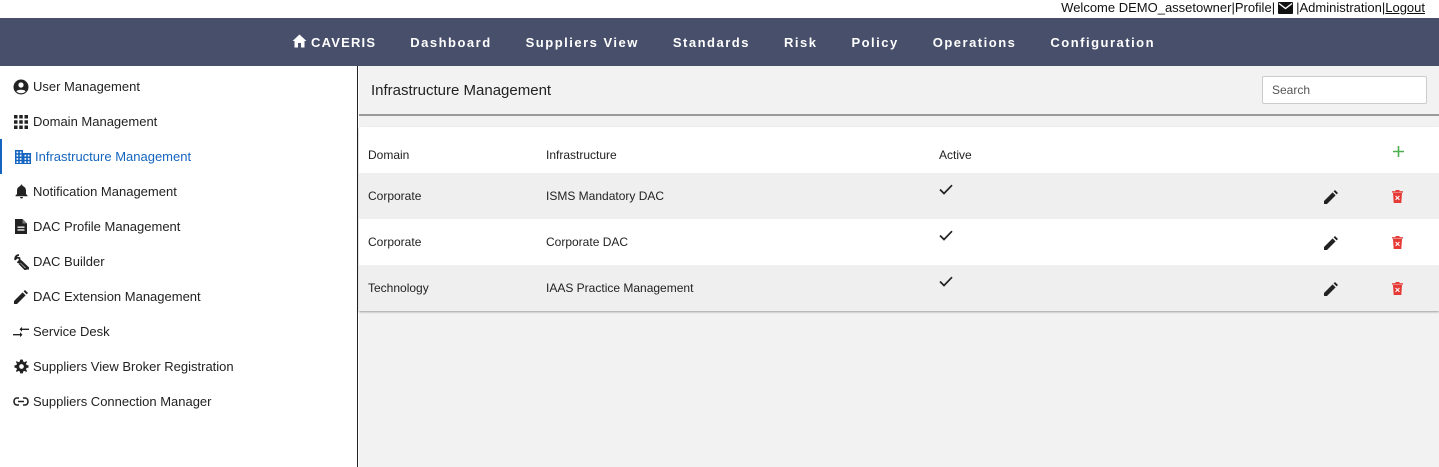  I want to click on sidebar-item-dac-extension-management: DAC Extension Management, so click(178, 296).